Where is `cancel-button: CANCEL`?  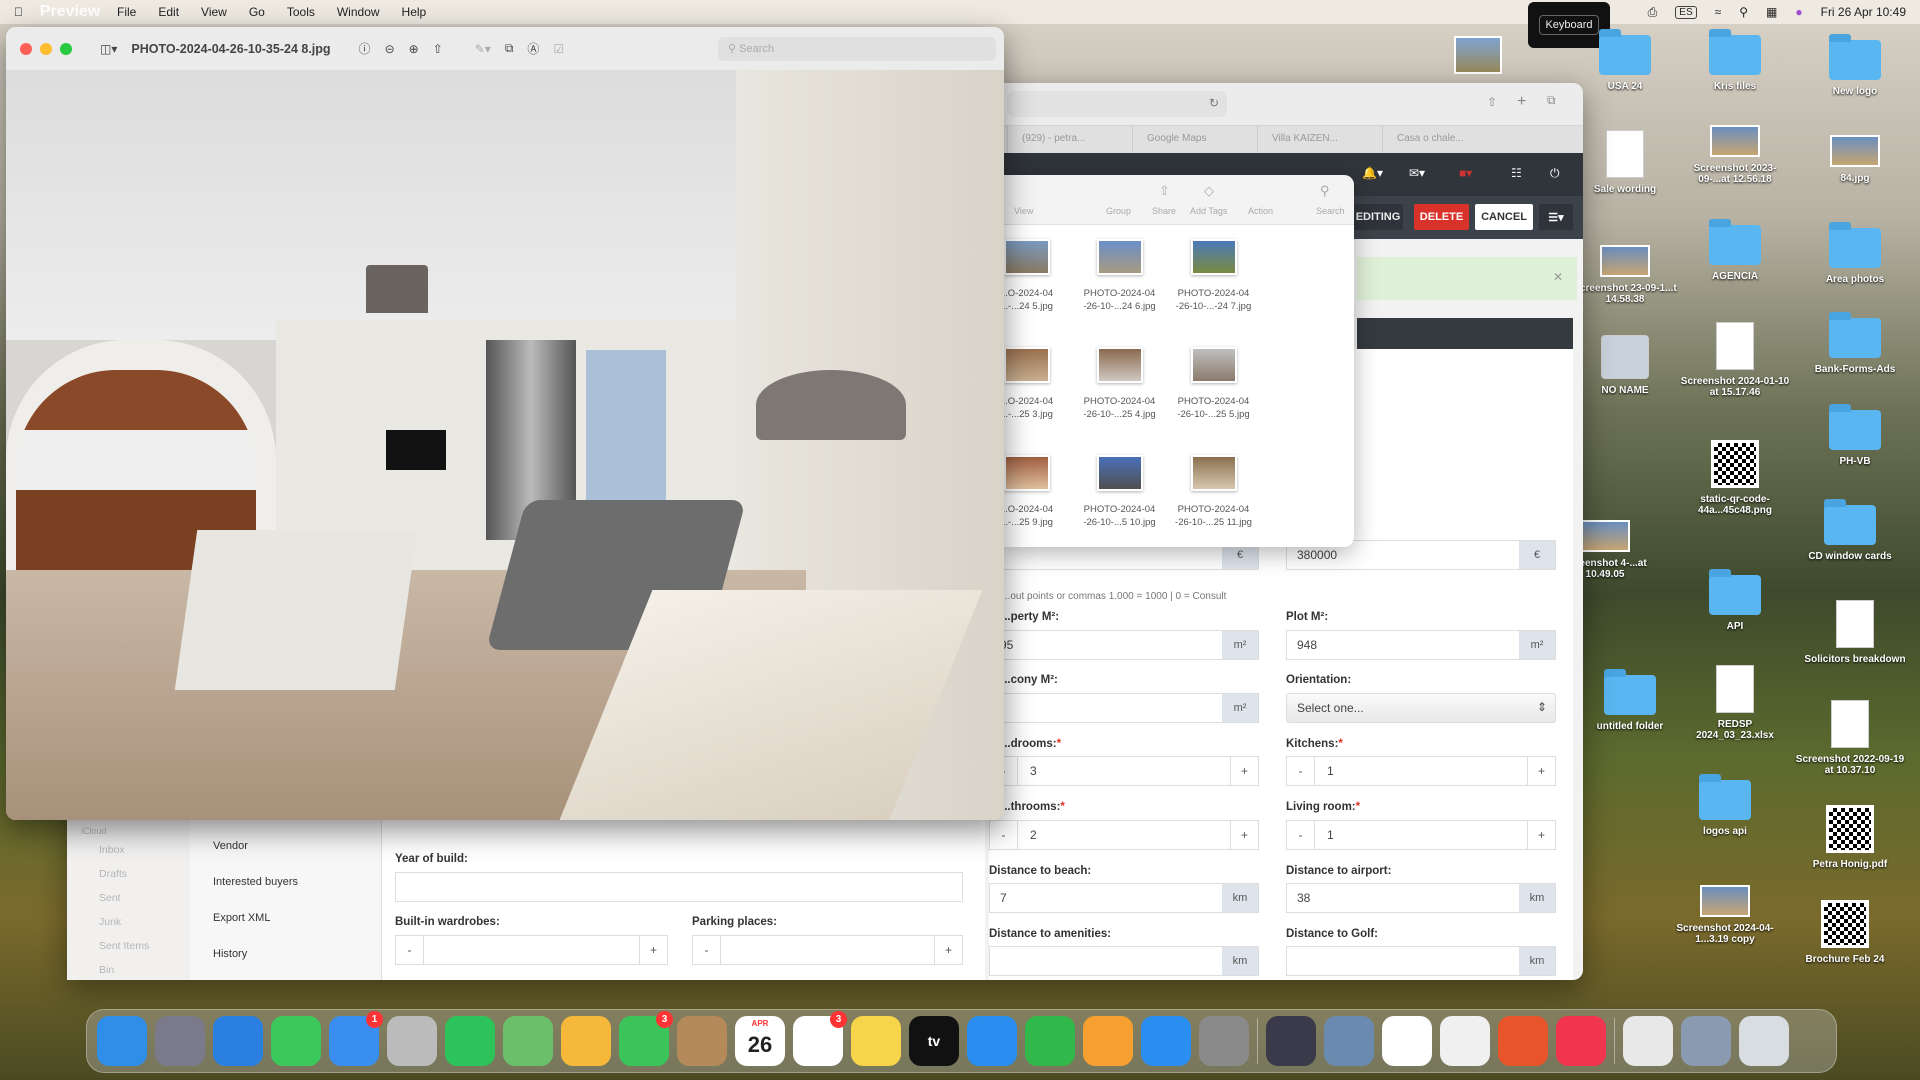
cancel-button: CANCEL is located at coordinates (1504, 217).